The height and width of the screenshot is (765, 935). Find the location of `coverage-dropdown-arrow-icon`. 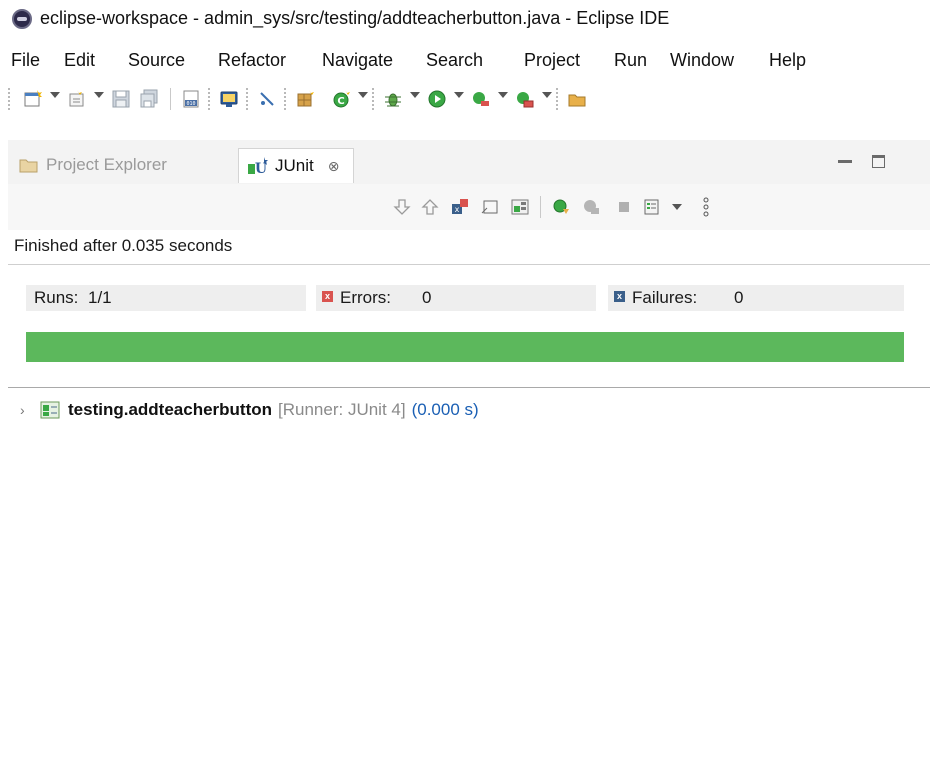

coverage-dropdown-arrow-icon is located at coordinates (503, 95).